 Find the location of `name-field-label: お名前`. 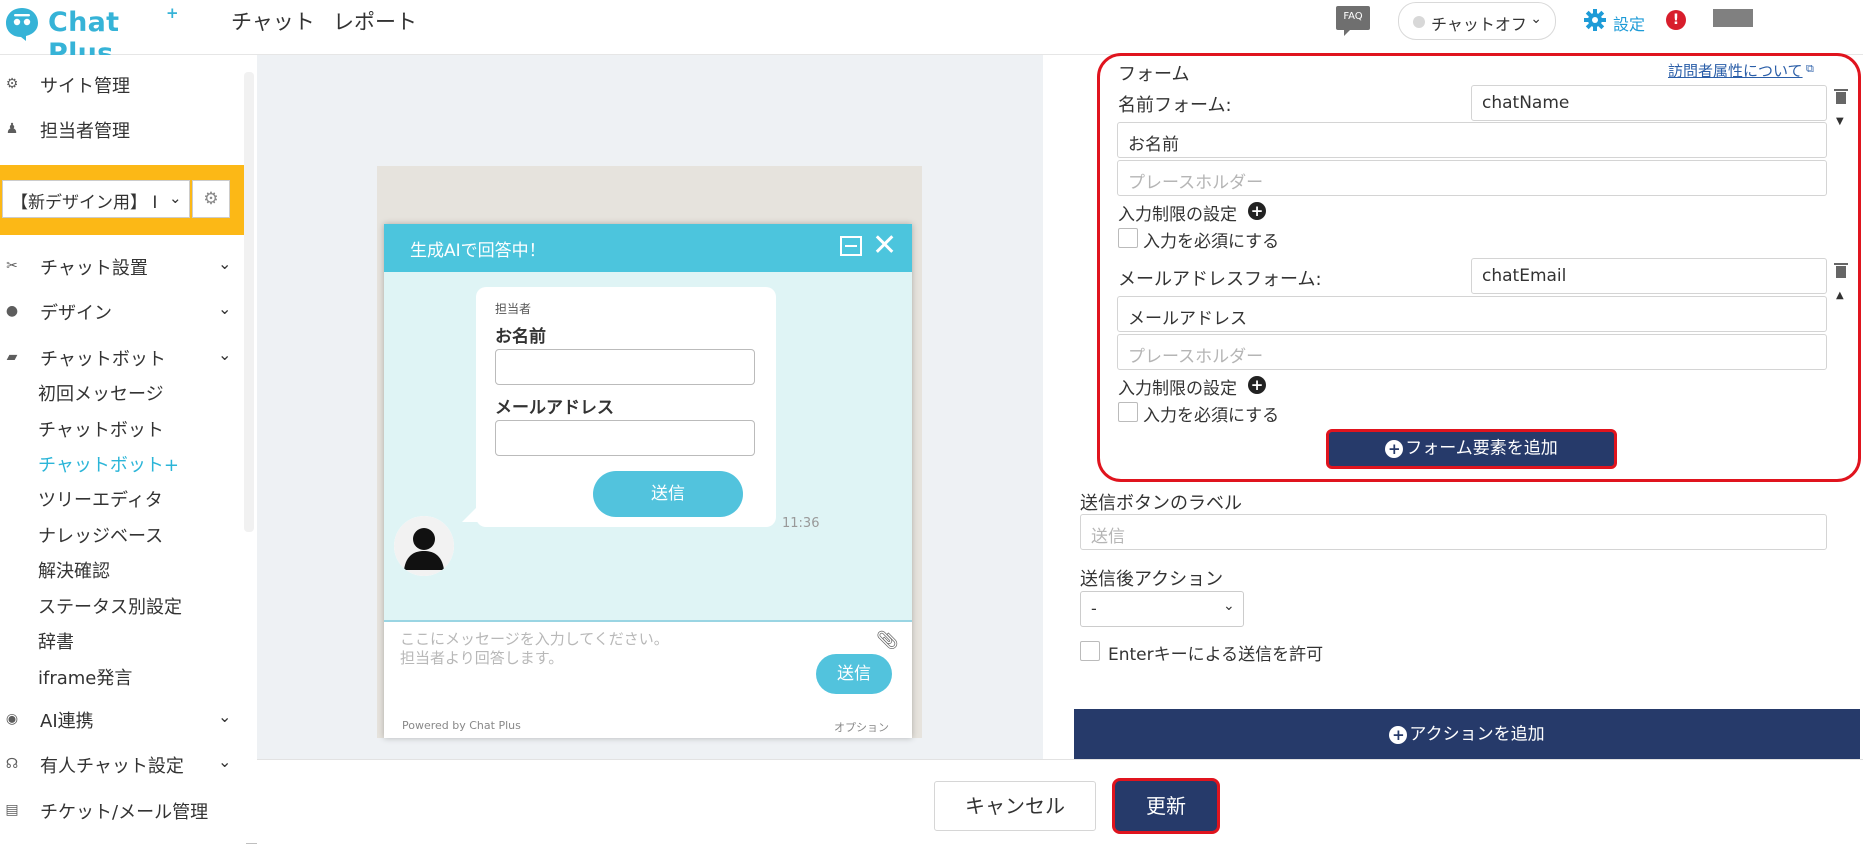

name-field-label: お名前 is located at coordinates (520, 337).